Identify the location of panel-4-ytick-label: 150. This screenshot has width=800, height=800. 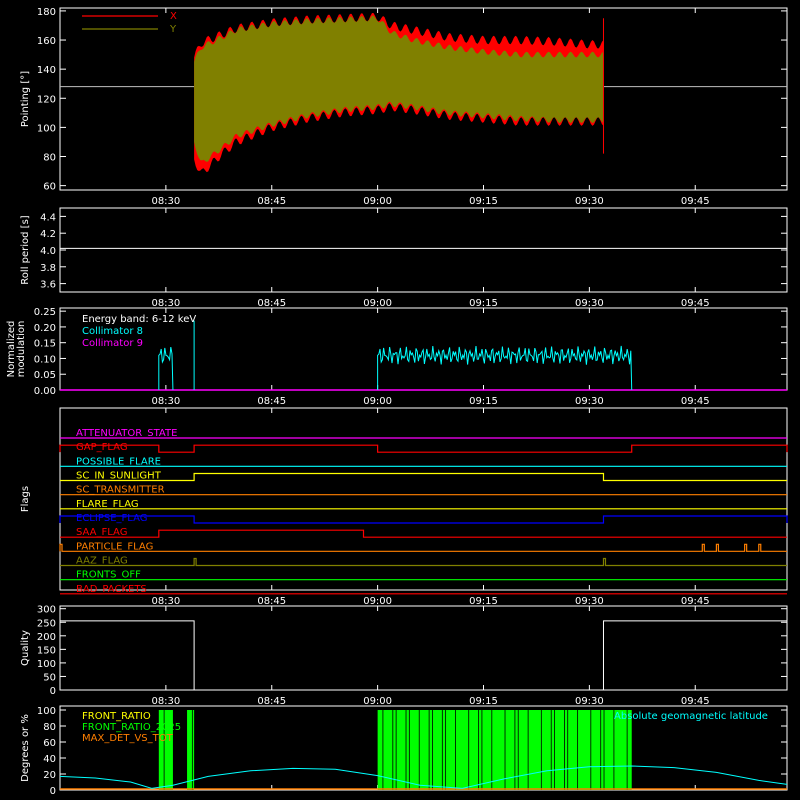
(46, 650).